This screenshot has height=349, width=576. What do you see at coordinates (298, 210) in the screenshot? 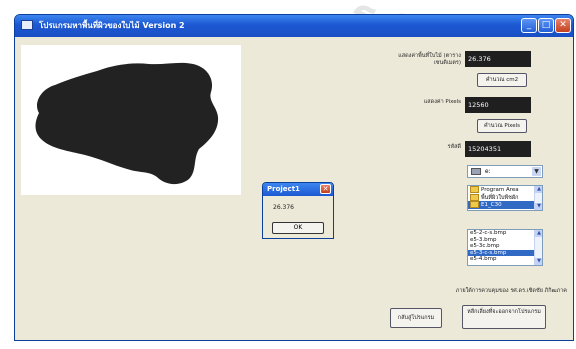
I see `message-box: Project1 ✕ 26.376 OK` at bounding box center [298, 210].